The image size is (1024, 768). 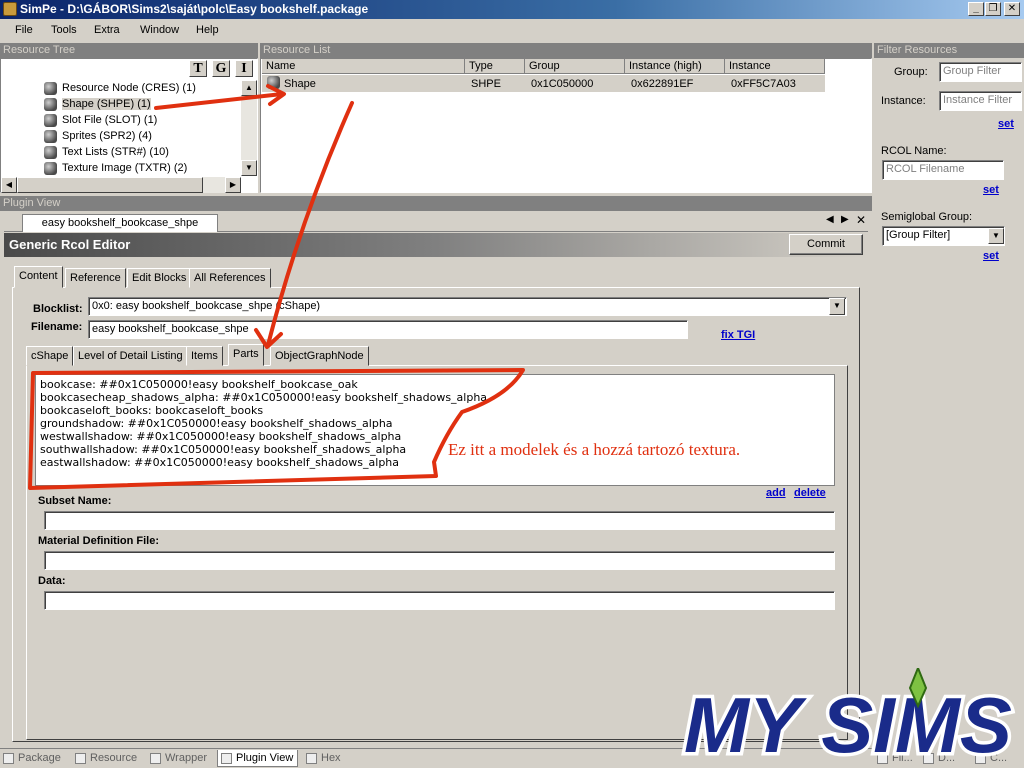 What do you see at coordinates (106, 758) in the screenshot?
I see `tab-resource: Resource` at bounding box center [106, 758].